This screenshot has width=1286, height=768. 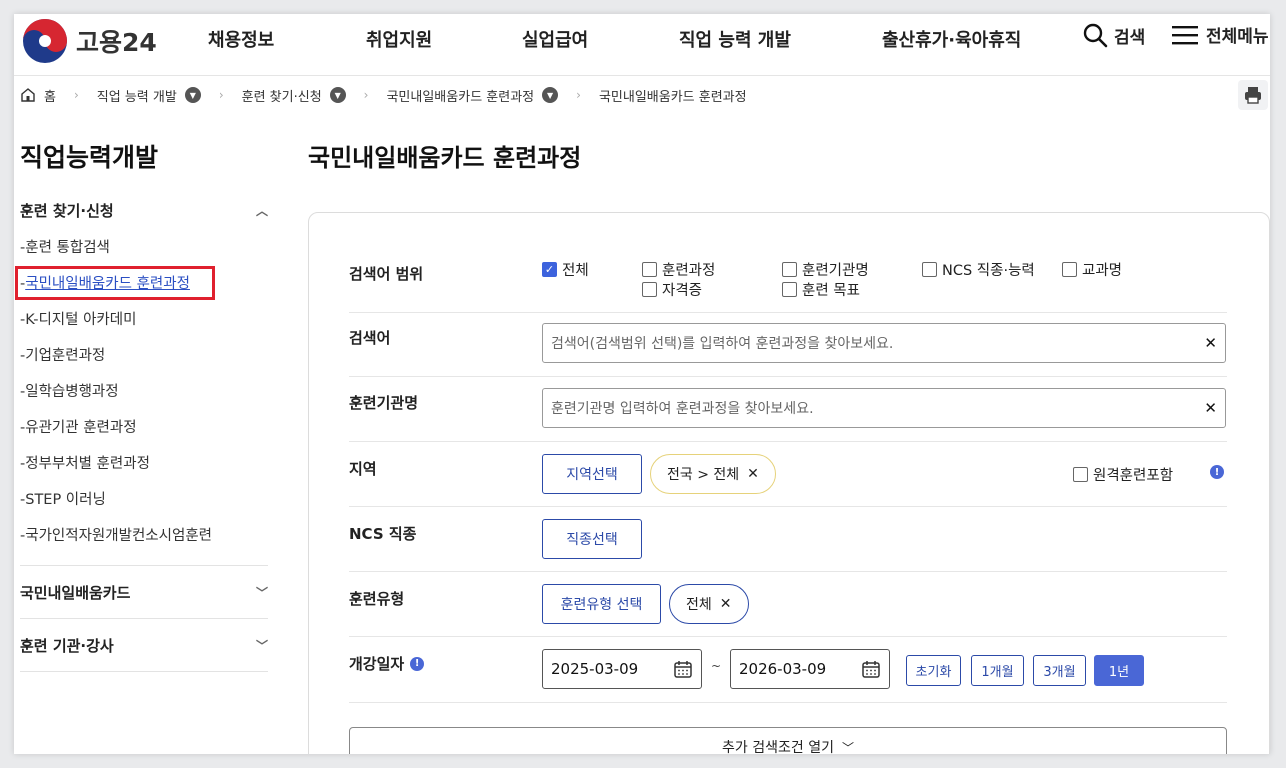 What do you see at coordinates (1119, 670) in the screenshot?
I see `date-1year-button: 1년` at bounding box center [1119, 670].